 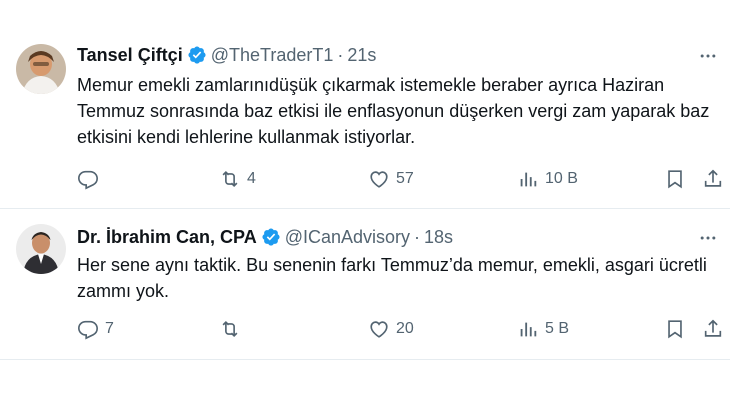 I want to click on retweet-count: 4, so click(x=251, y=178).